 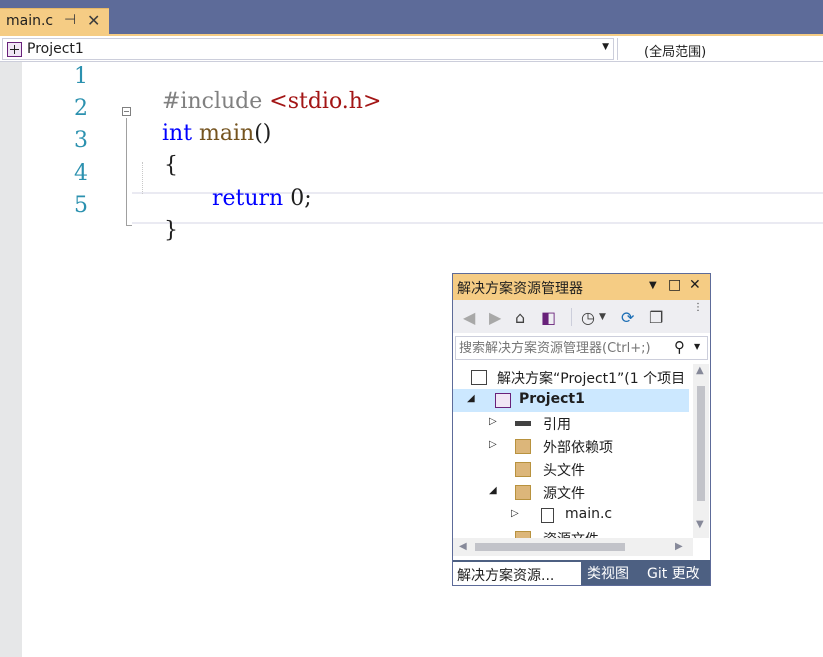 What do you see at coordinates (479, 377) in the screenshot?
I see `solution-icon` at bounding box center [479, 377].